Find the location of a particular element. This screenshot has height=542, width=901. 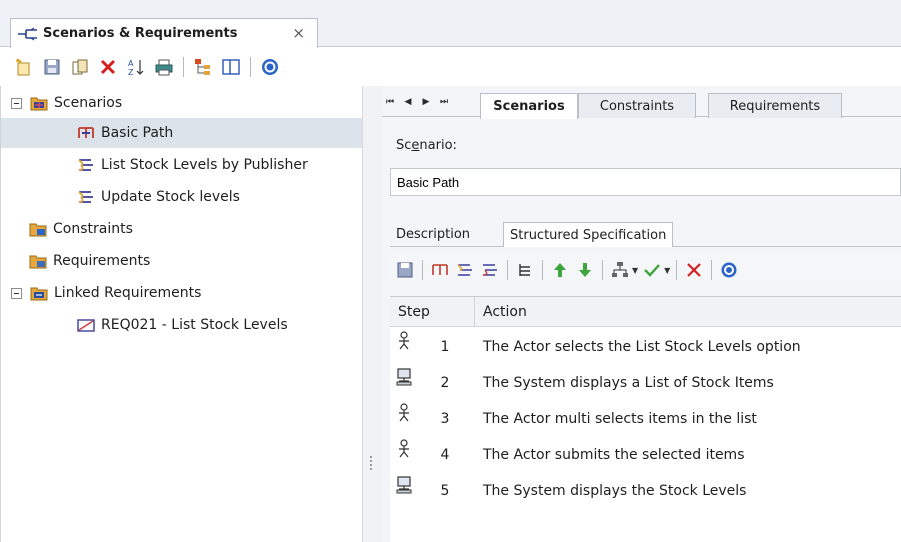

actor-icon is located at coordinates (404, 341).